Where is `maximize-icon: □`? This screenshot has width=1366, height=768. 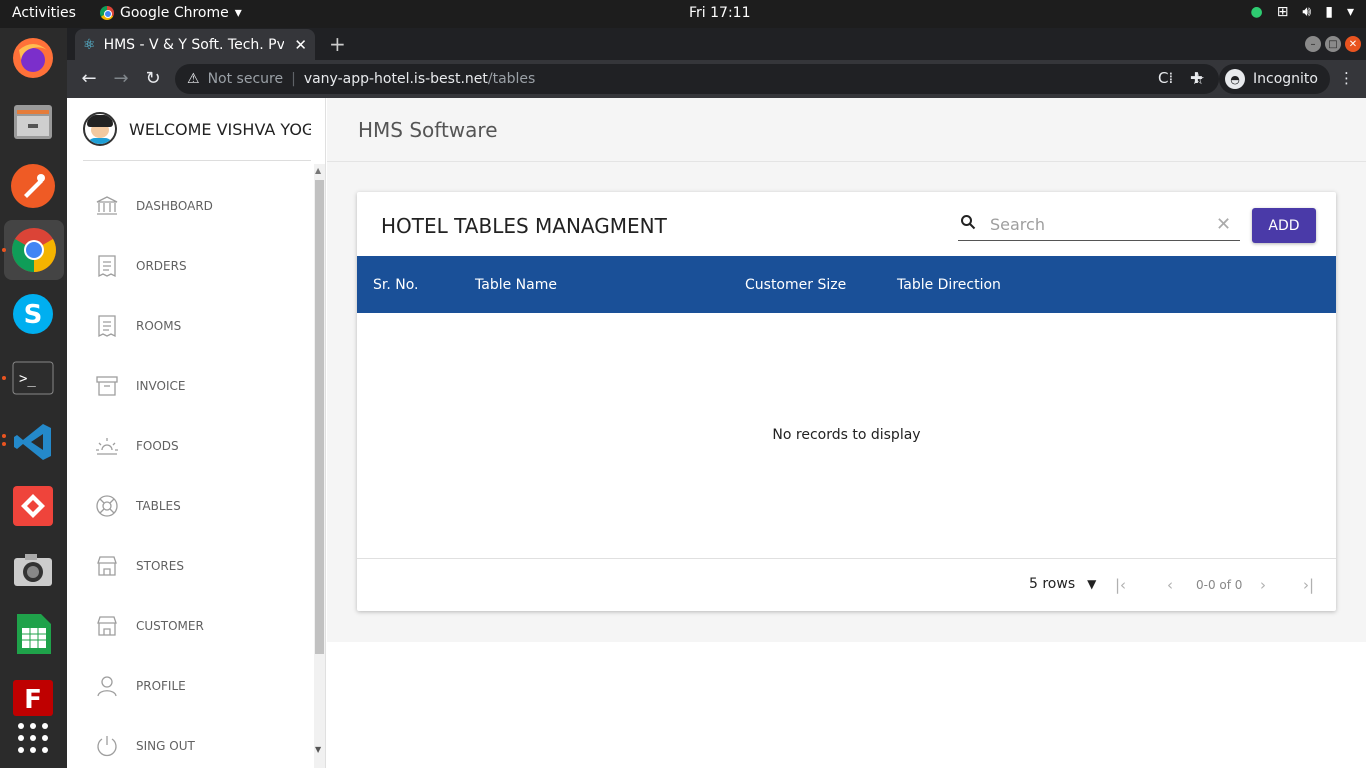 maximize-icon: □ is located at coordinates (1333, 44).